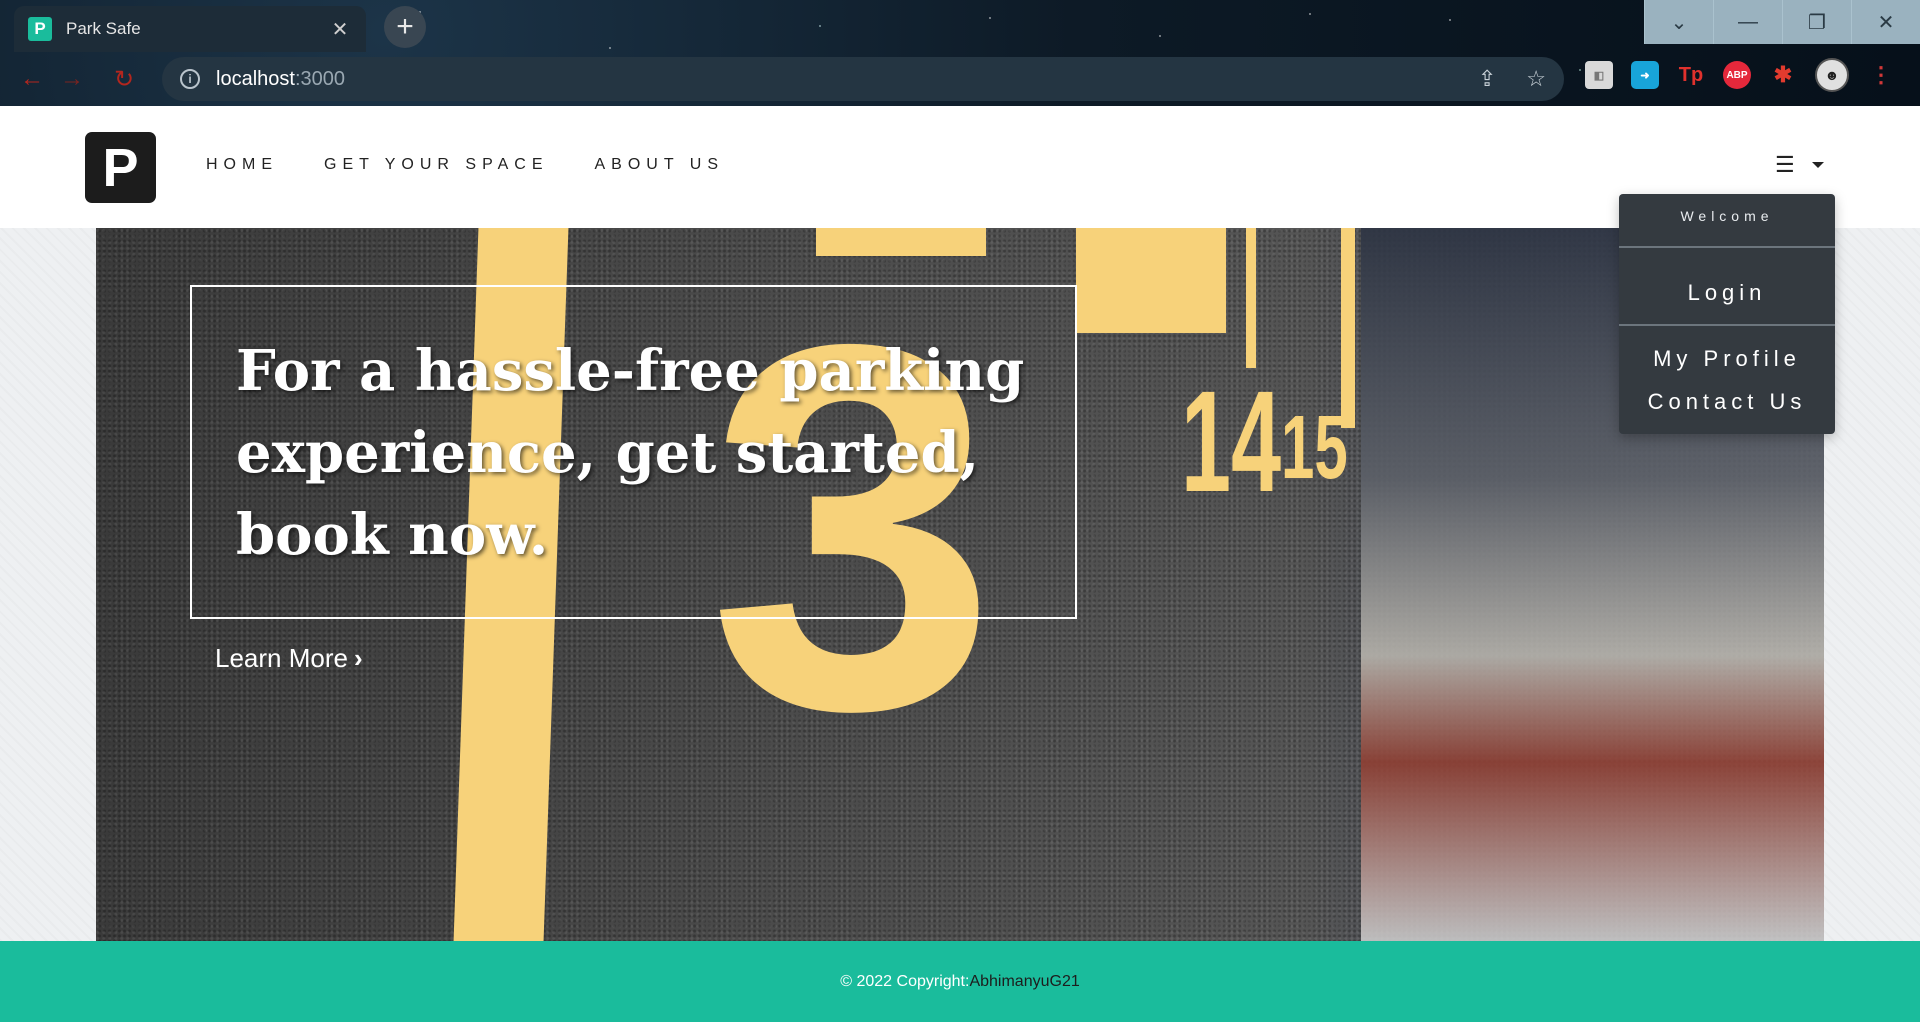  I want to click on painted-number-15: 15, so click(1314, 447).